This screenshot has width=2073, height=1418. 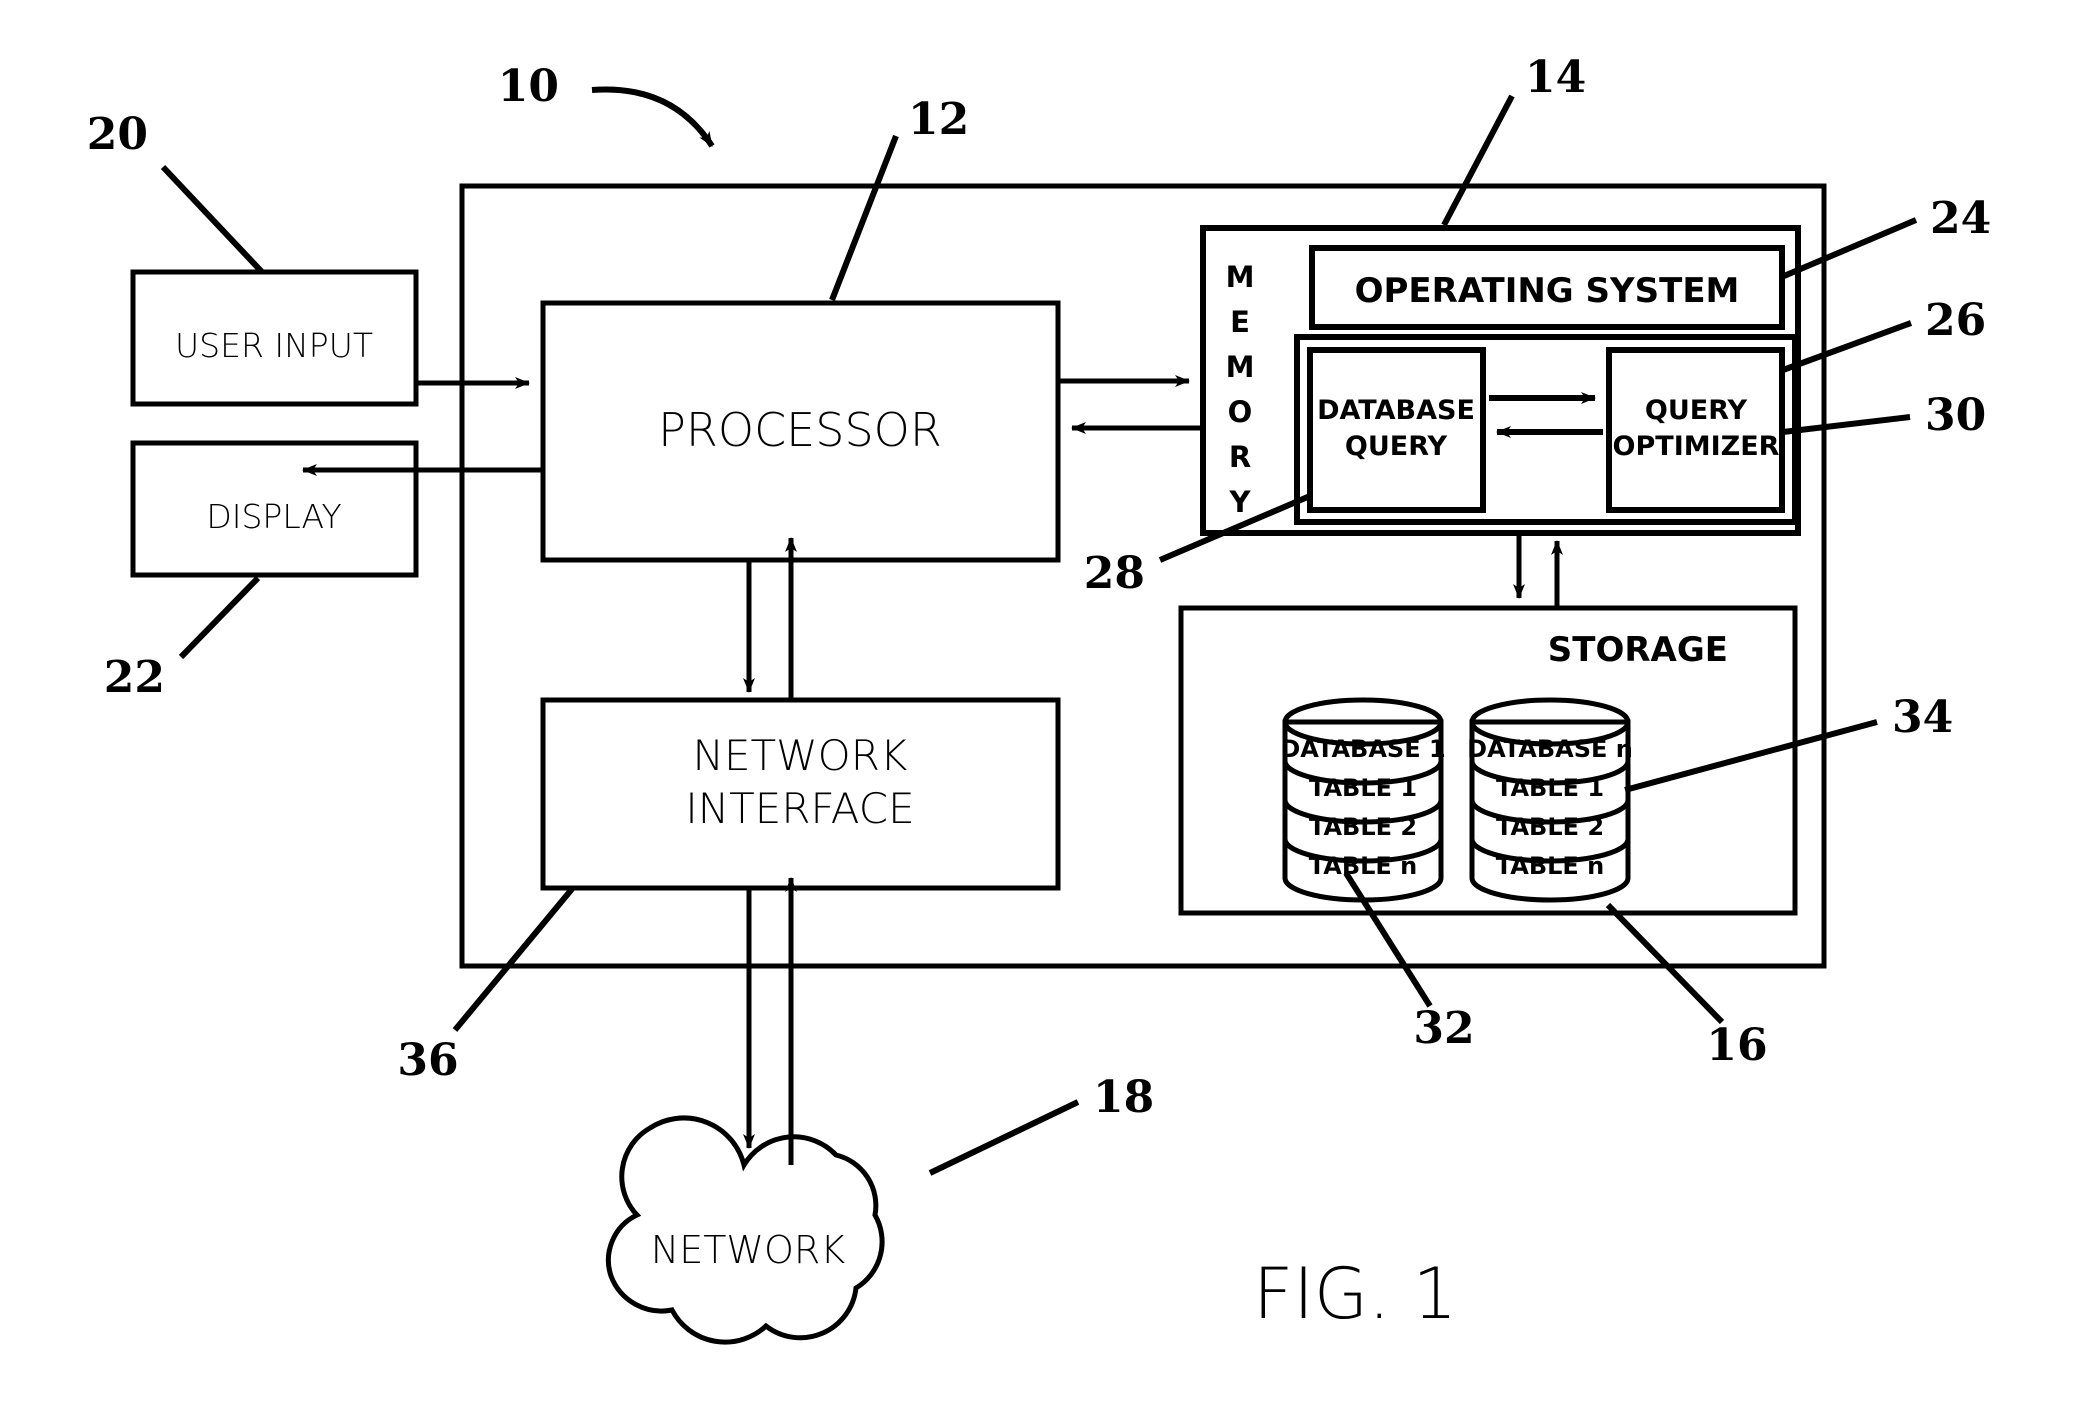 What do you see at coordinates (1955, 415) in the screenshot?
I see `refnum-30: 30` at bounding box center [1955, 415].